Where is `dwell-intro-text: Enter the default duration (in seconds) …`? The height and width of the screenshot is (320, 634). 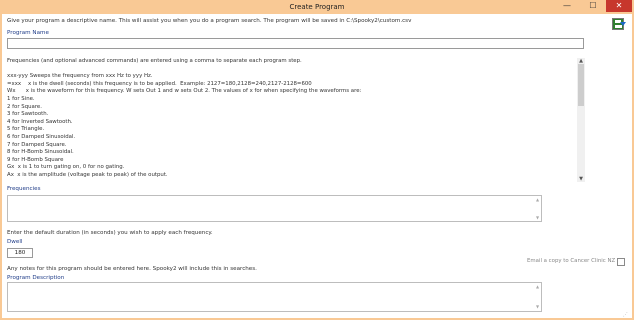
dwell-intro-text: Enter the default duration (in seconds) … is located at coordinates (110, 233).